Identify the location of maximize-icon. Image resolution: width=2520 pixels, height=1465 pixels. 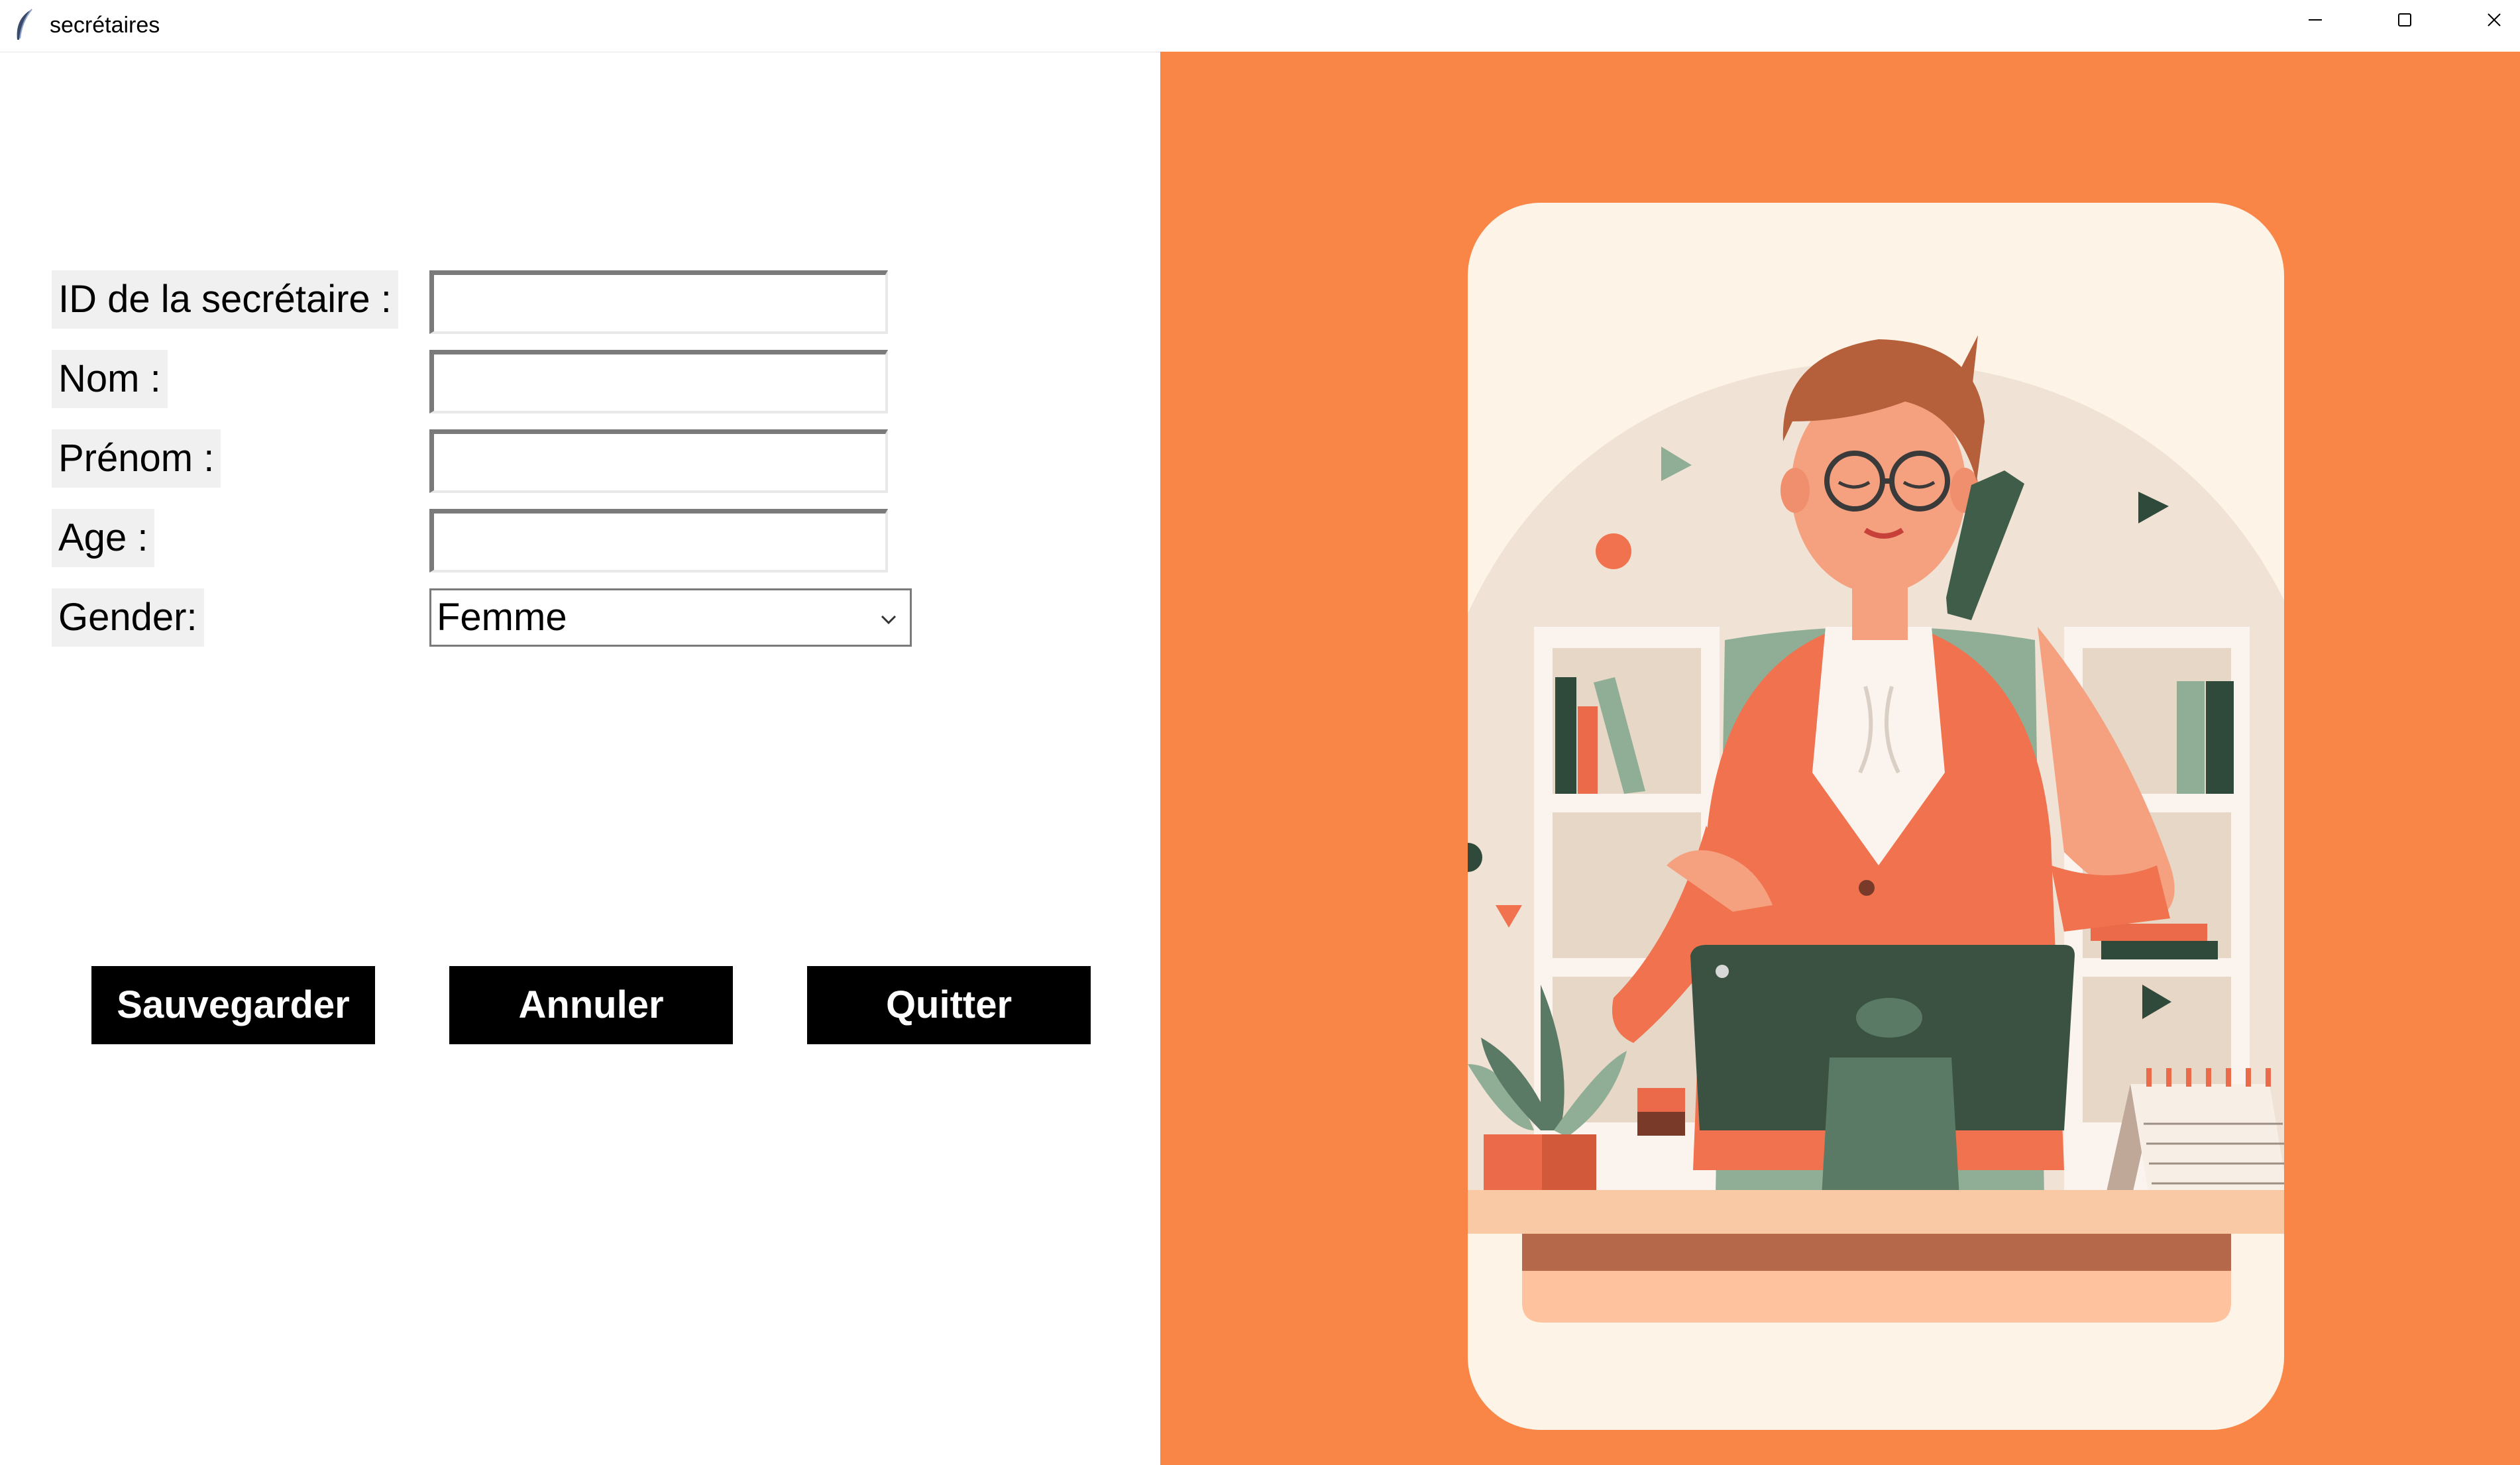
(2404, 20).